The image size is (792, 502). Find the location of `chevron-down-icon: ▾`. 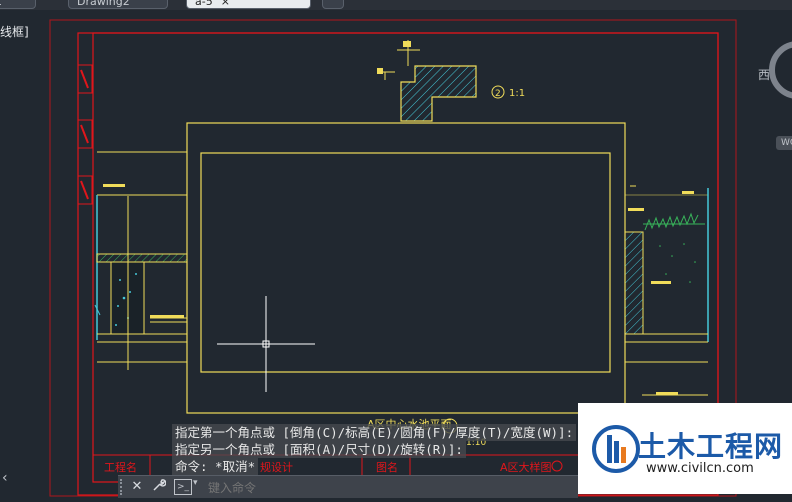

chevron-down-icon: ▾ is located at coordinates (195, 483).